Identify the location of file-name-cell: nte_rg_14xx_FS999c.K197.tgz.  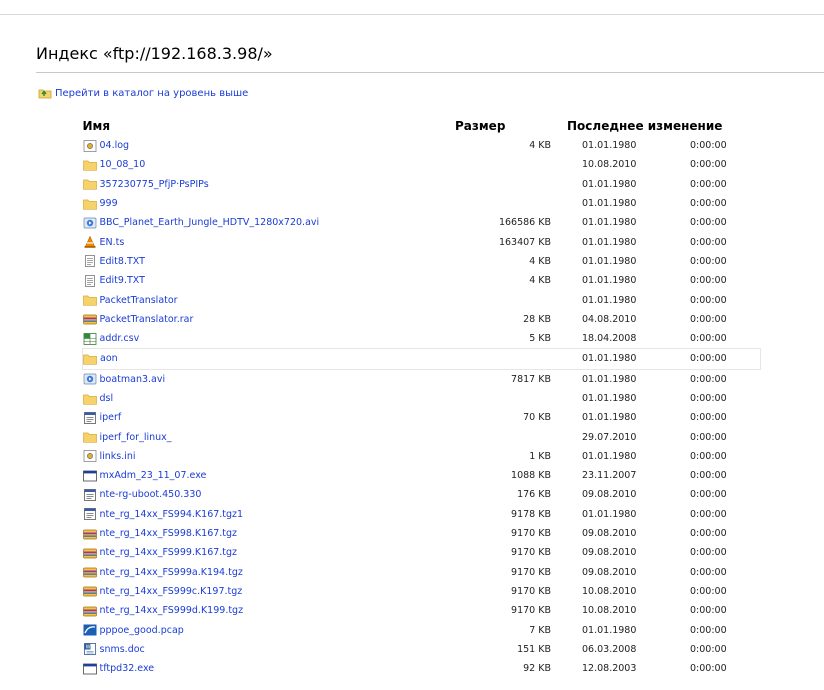
(269, 591).